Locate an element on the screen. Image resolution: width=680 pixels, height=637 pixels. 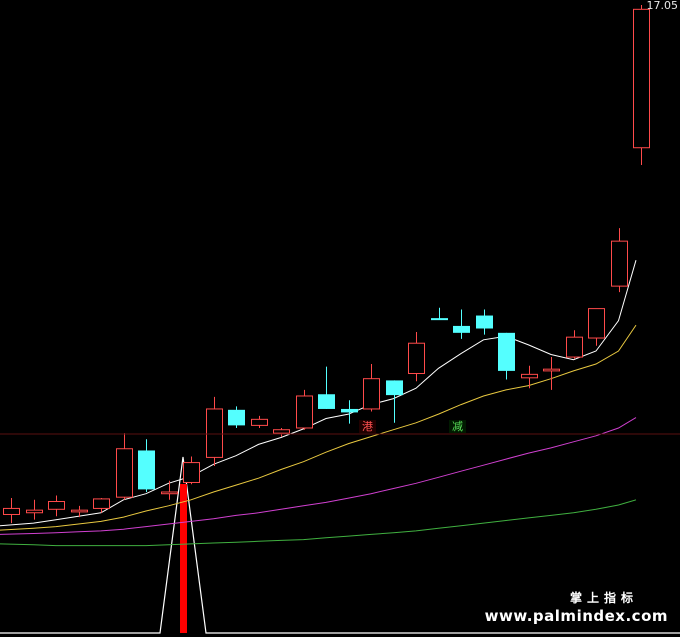
watermark-title: 掌上指标 is located at coordinates (603, 598).